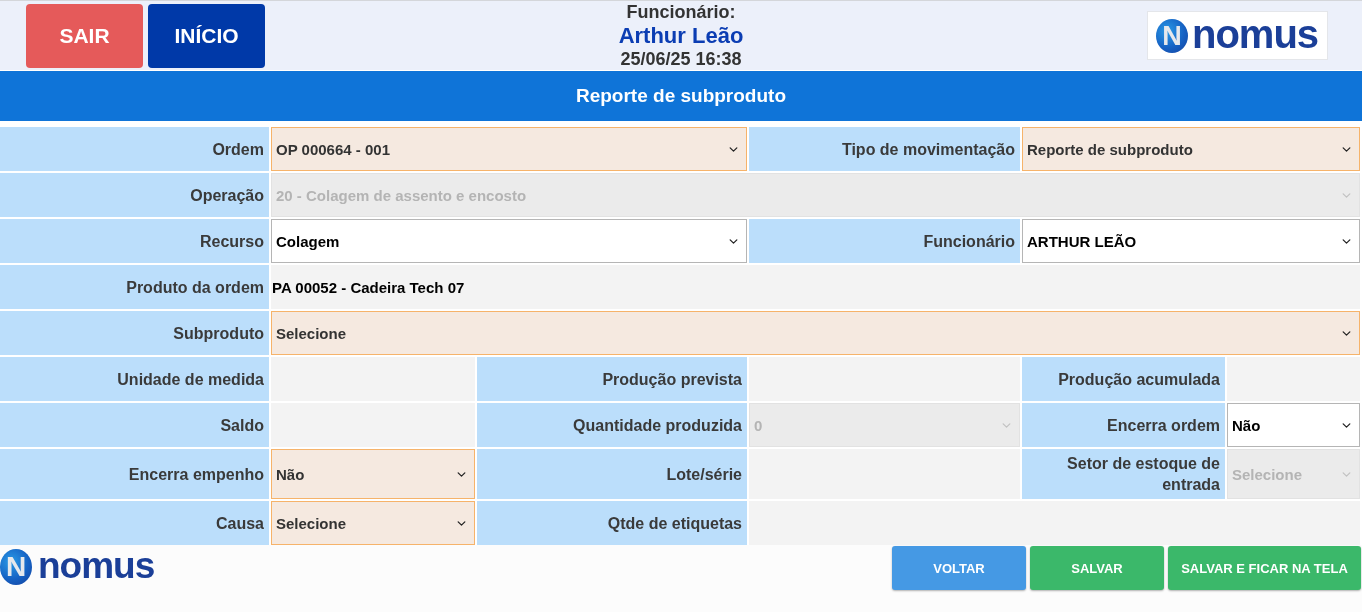 The height and width of the screenshot is (612, 1362). I want to click on select-field: ARTHUR LEÃO, so click(1191, 241).